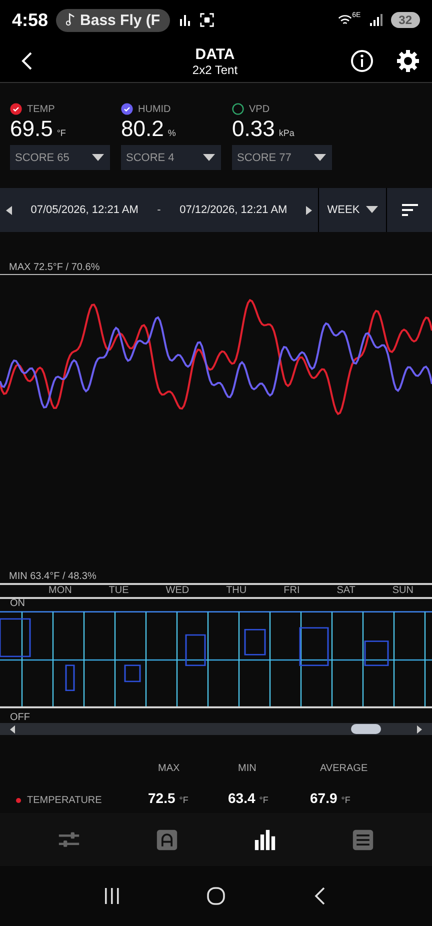 This screenshot has height=926, width=432. What do you see at coordinates (375, 20) in the screenshot?
I see `signal-icon` at bounding box center [375, 20].